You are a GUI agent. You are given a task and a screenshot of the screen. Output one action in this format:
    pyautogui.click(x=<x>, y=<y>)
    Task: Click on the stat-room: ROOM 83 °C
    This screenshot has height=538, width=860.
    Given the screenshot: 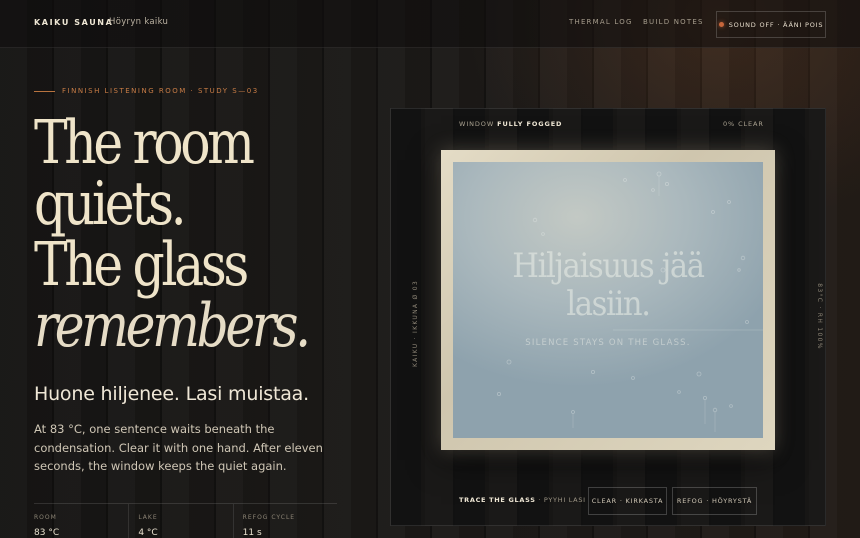 What is the action you would take?
    pyautogui.click(x=82, y=521)
    